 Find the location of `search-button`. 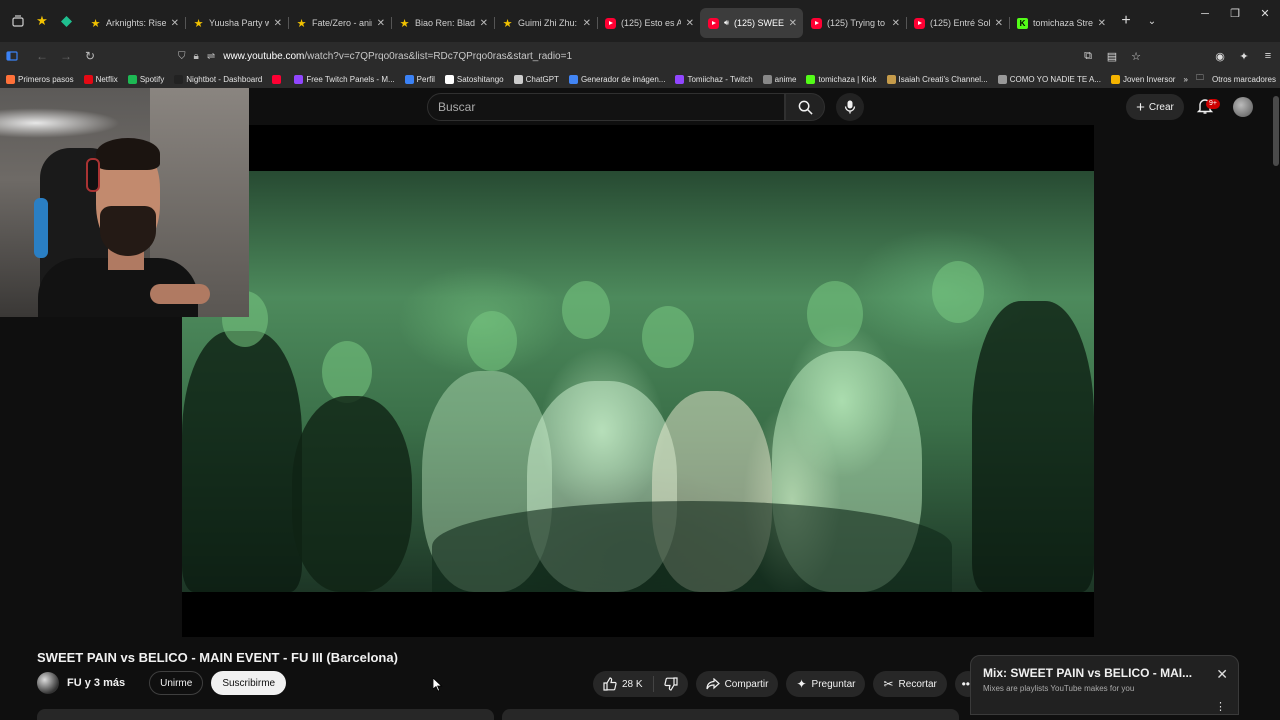

search-button is located at coordinates (805, 107).